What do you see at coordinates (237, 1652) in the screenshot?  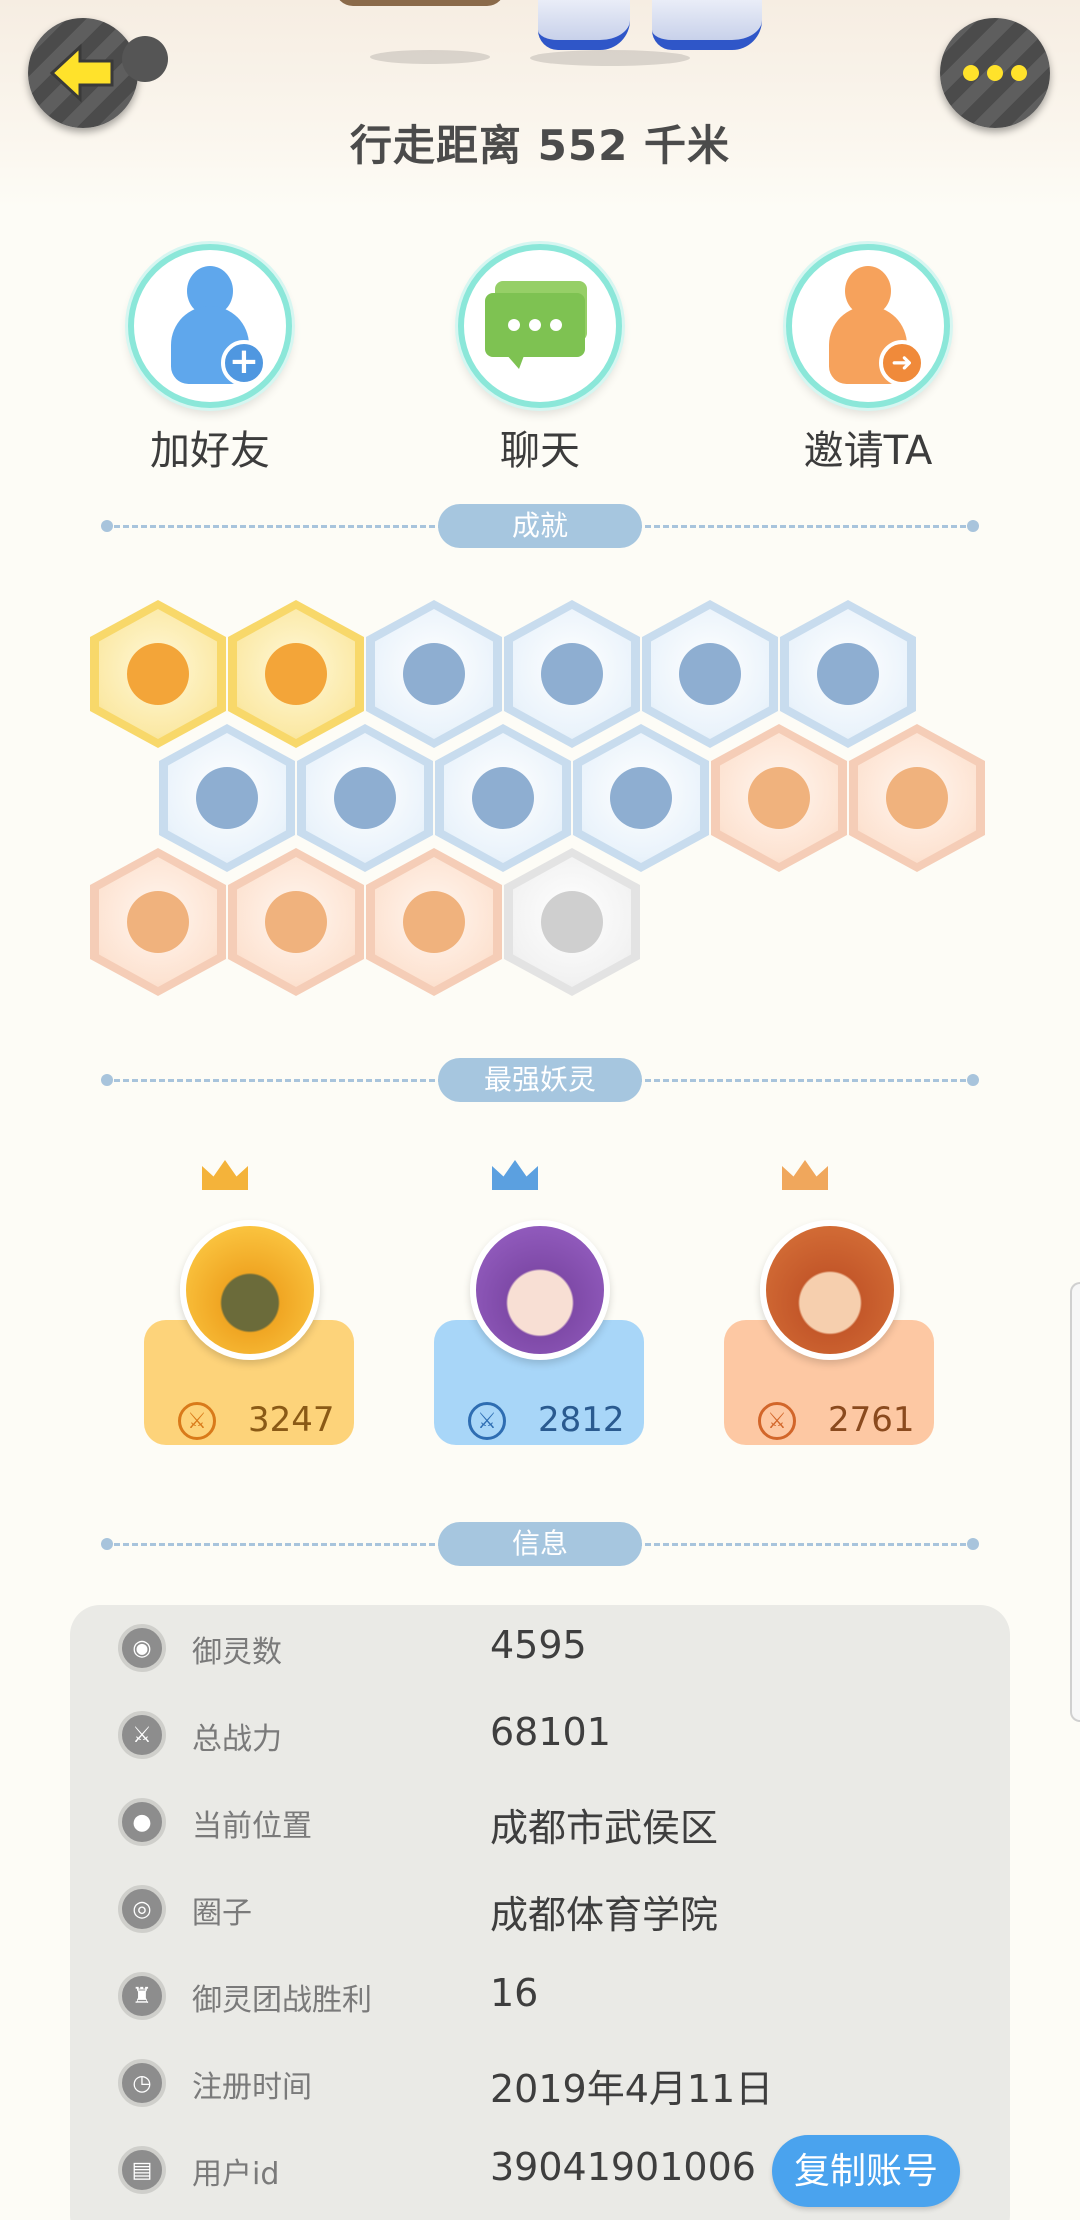 I see `info-key: 御灵数` at bounding box center [237, 1652].